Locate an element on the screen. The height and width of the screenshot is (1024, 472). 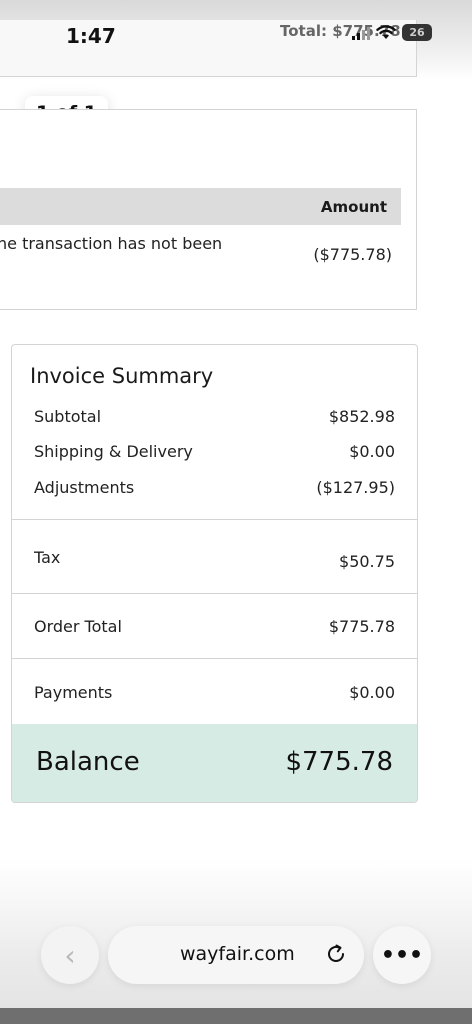
back-button: ‹ is located at coordinates (70, 955).